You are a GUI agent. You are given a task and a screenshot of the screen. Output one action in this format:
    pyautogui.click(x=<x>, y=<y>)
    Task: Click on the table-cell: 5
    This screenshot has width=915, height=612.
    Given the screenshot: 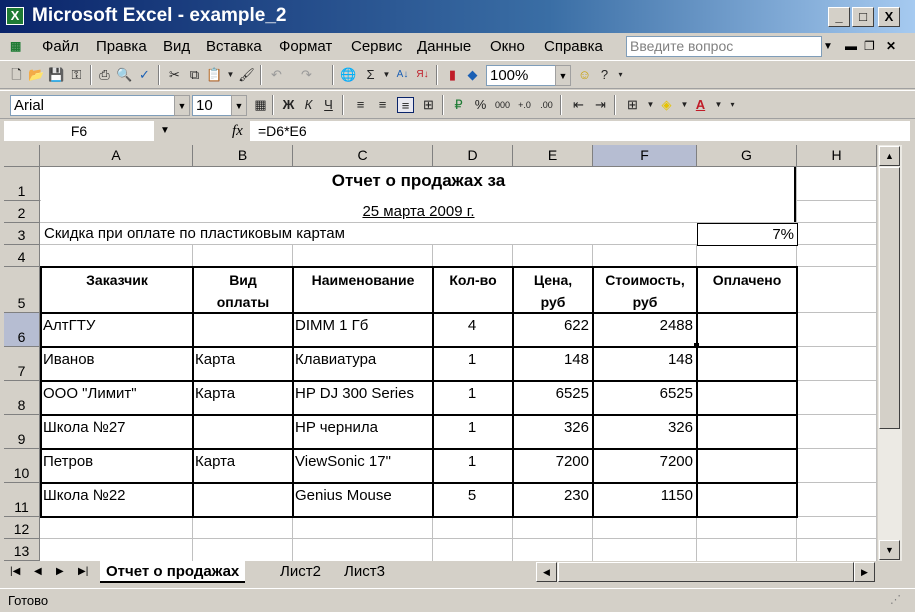 What is the action you would take?
    pyautogui.click(x=472, y=495)
    